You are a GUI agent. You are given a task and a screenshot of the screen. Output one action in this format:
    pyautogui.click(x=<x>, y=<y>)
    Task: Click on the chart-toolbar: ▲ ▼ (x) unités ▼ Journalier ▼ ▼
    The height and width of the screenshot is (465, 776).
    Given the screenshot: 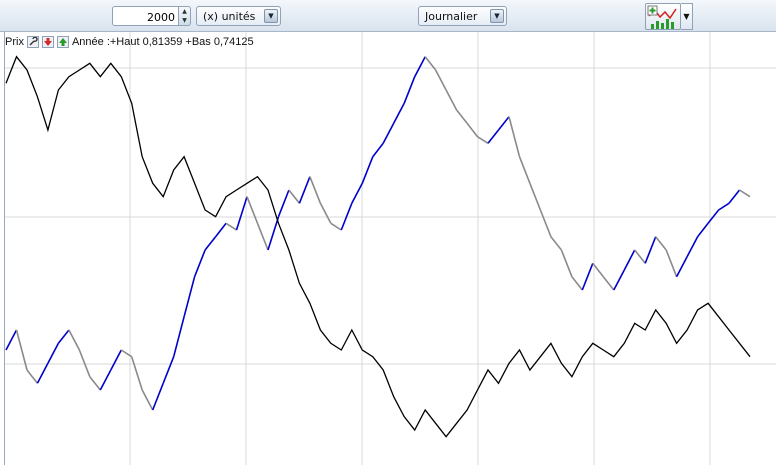 What is the action you would take?
    pyautogui.click(x=388, y=16)
    